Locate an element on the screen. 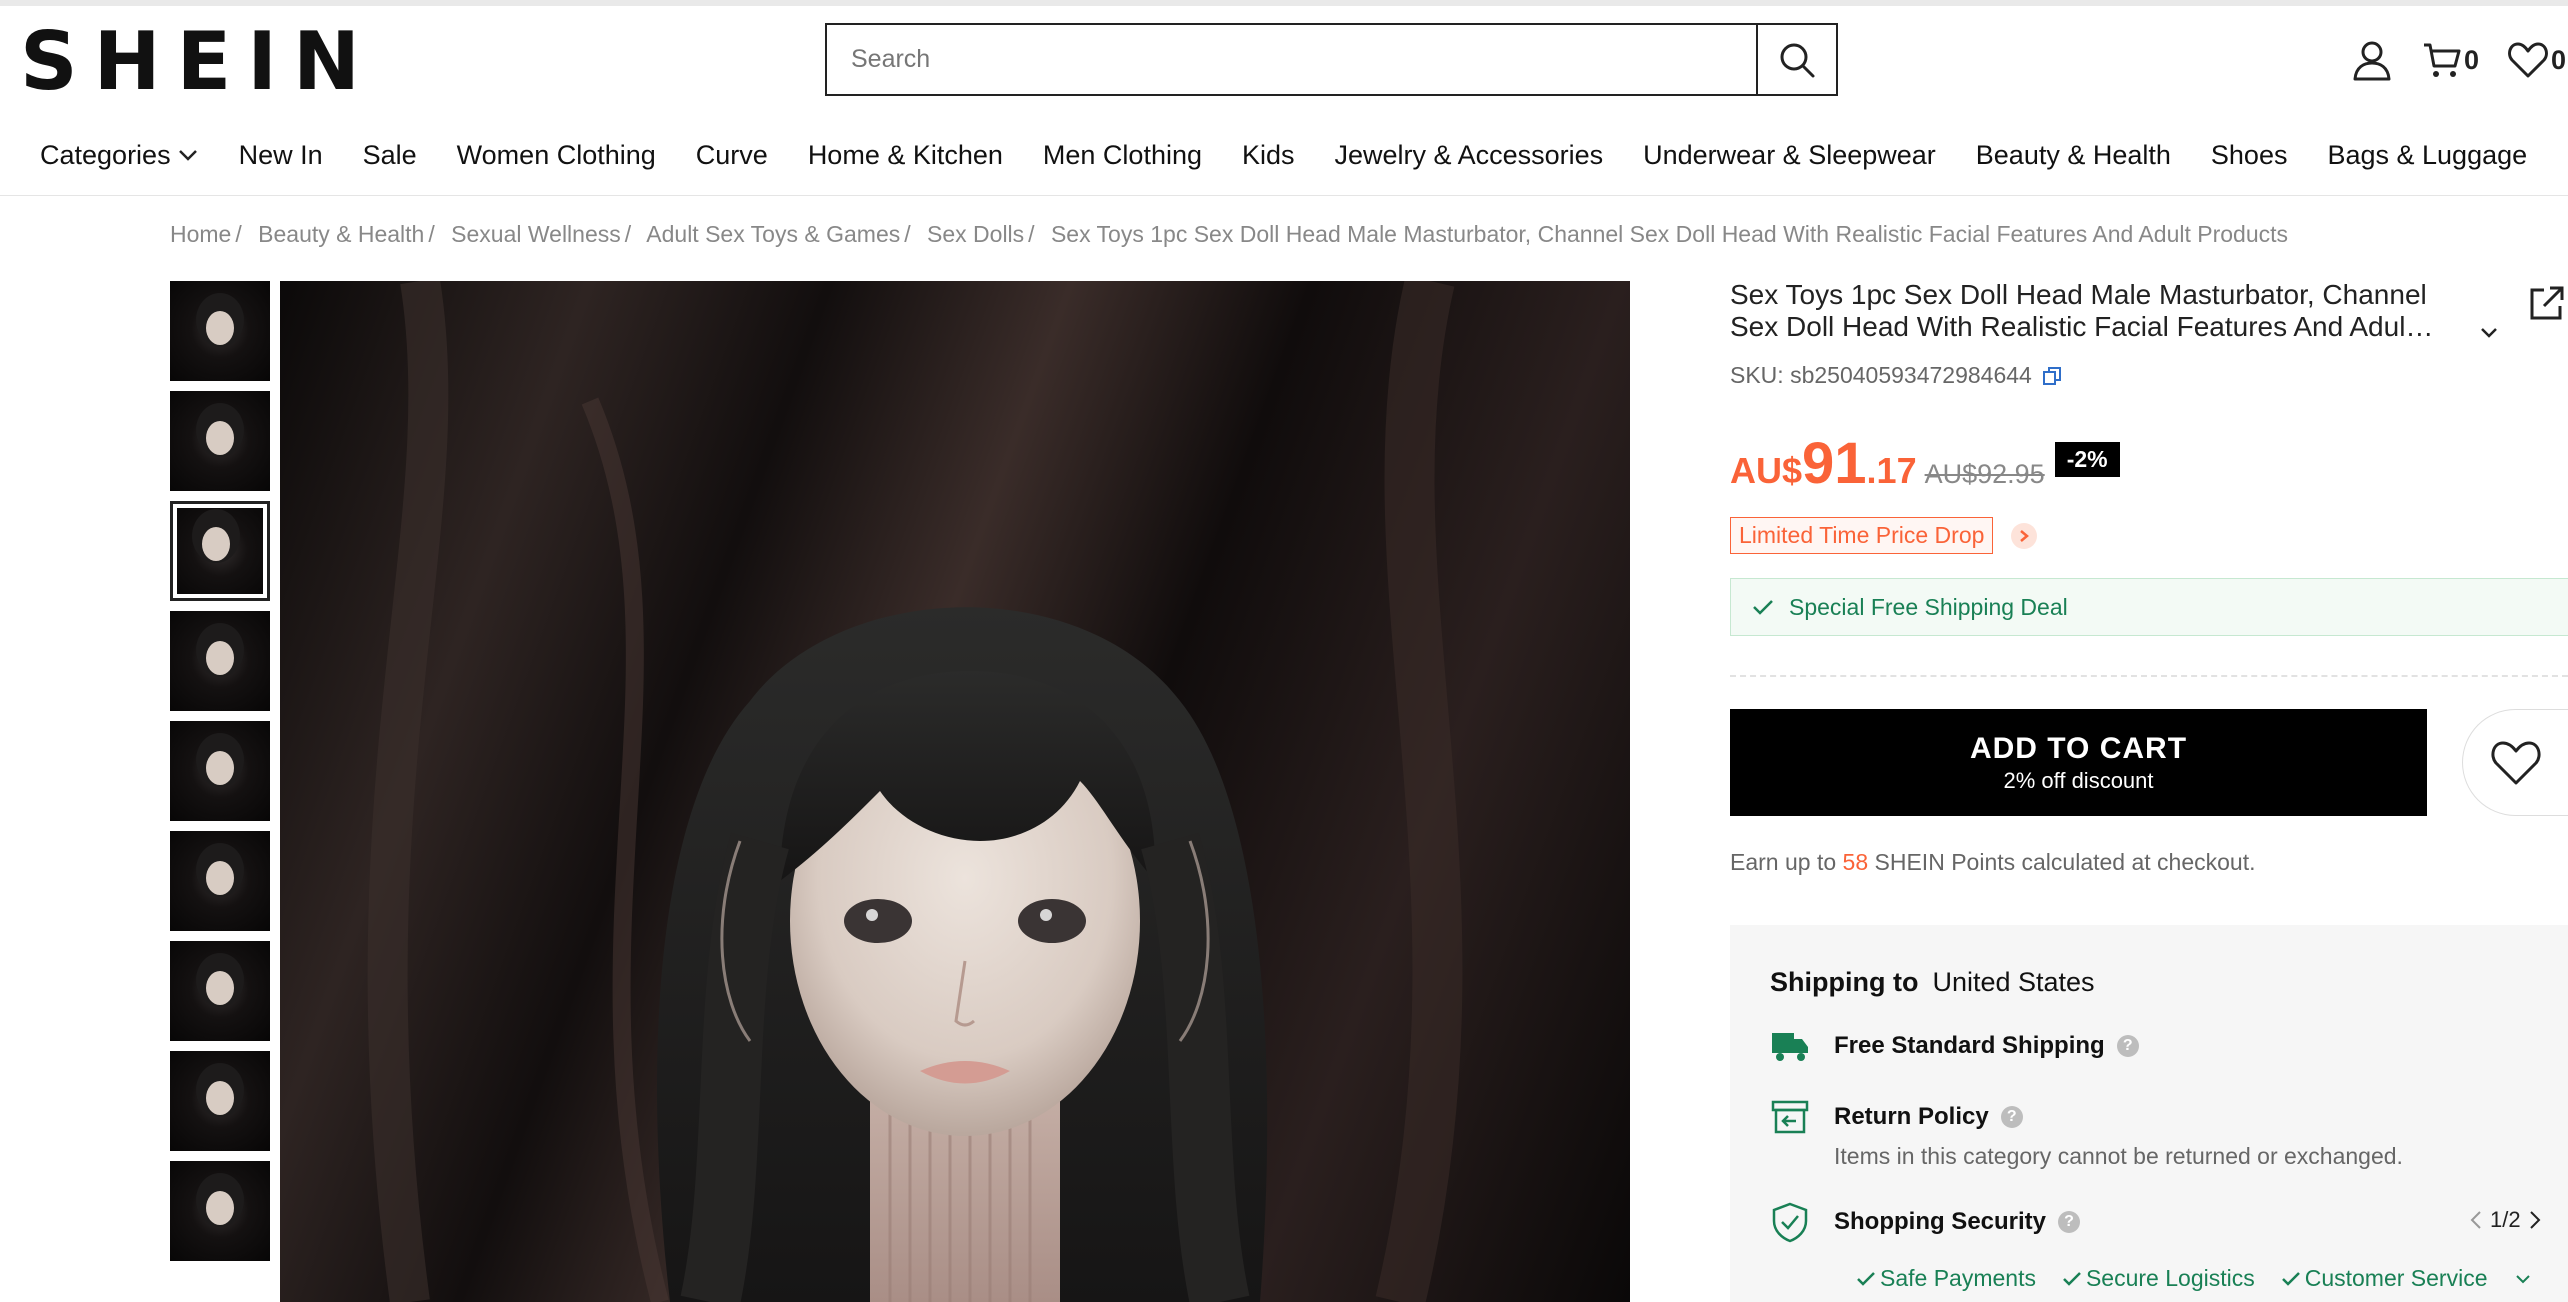 The width and height of the screenshot is (2568, 1302). sku-value: sb25040593472984644 is located at coordinates (1911, 375).